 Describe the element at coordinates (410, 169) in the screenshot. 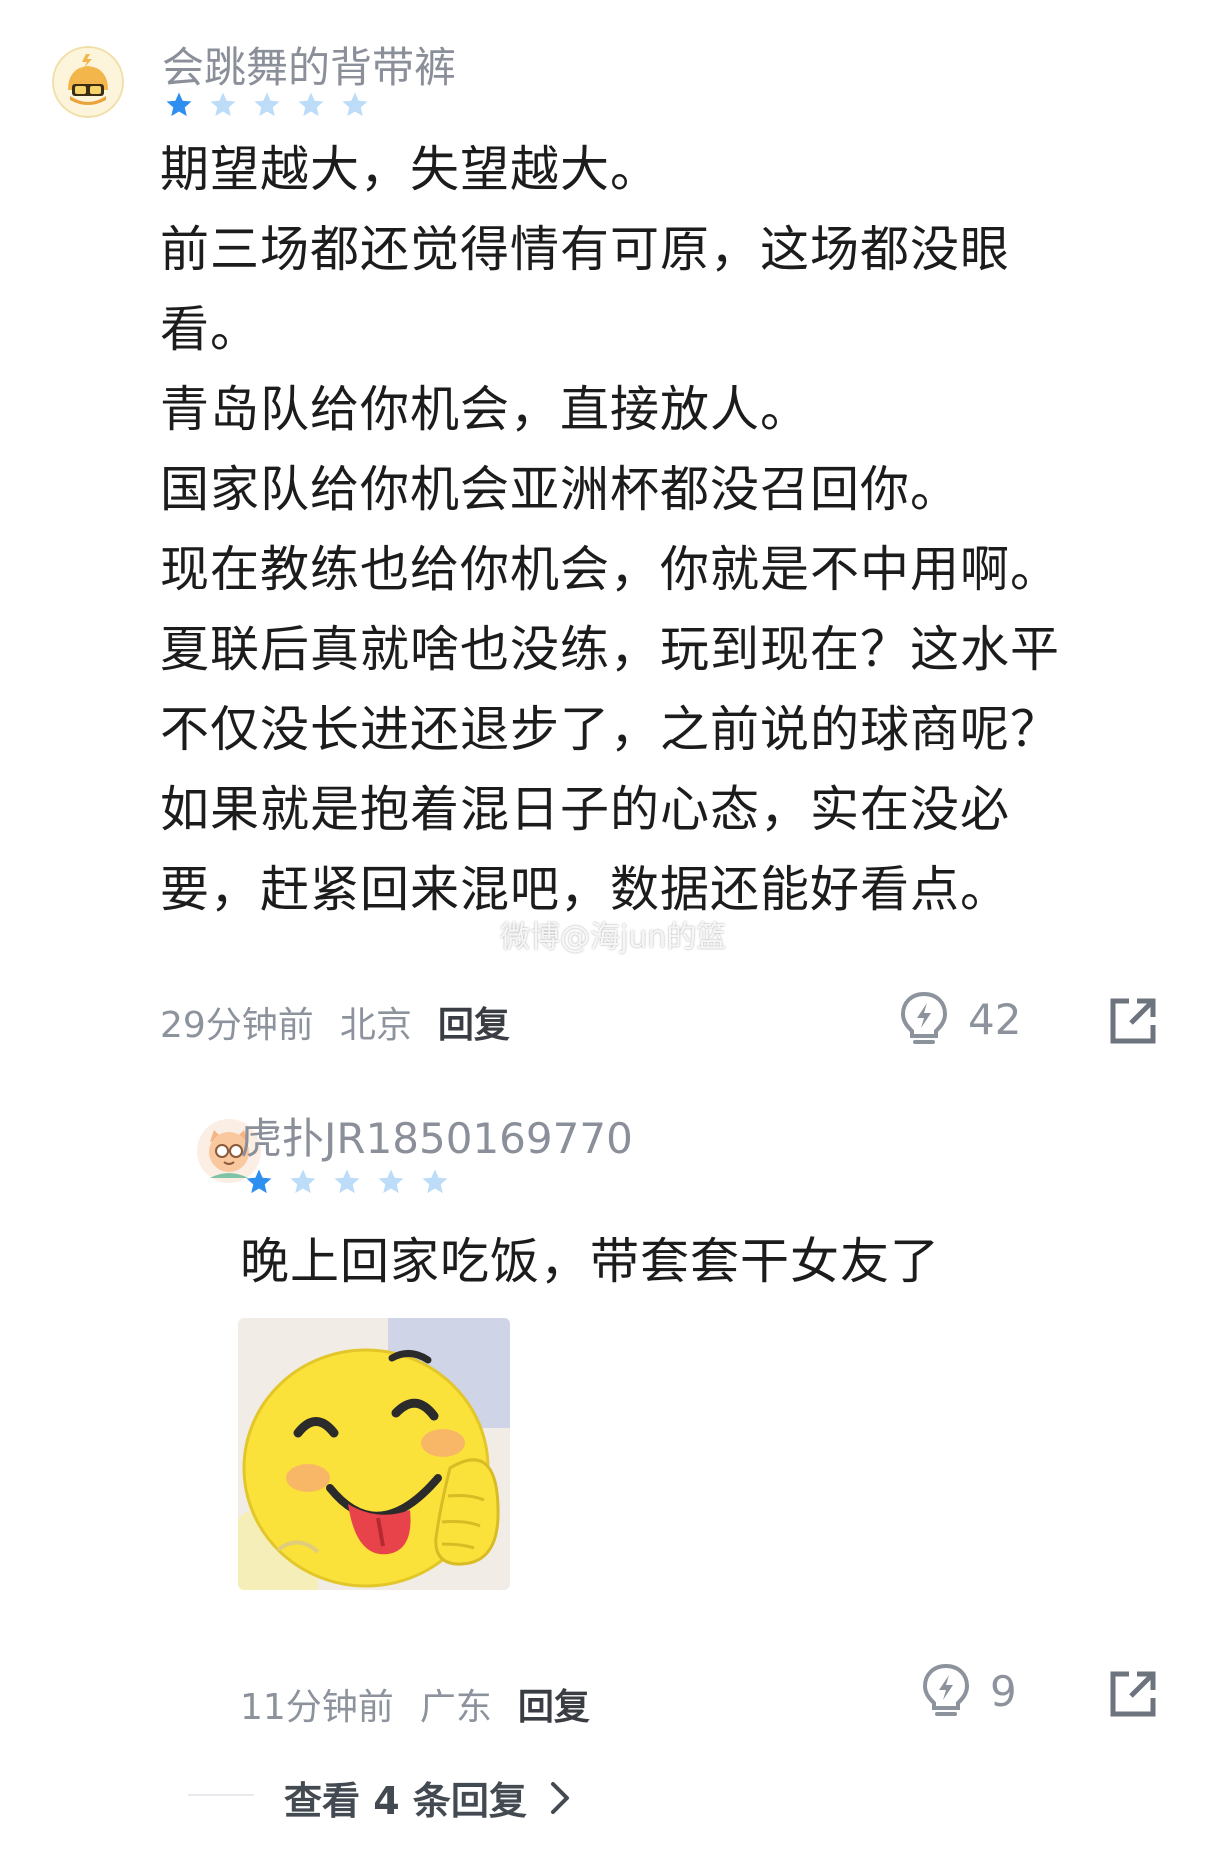

I see `comment-line: 期望越大，失望越大。` at that location.